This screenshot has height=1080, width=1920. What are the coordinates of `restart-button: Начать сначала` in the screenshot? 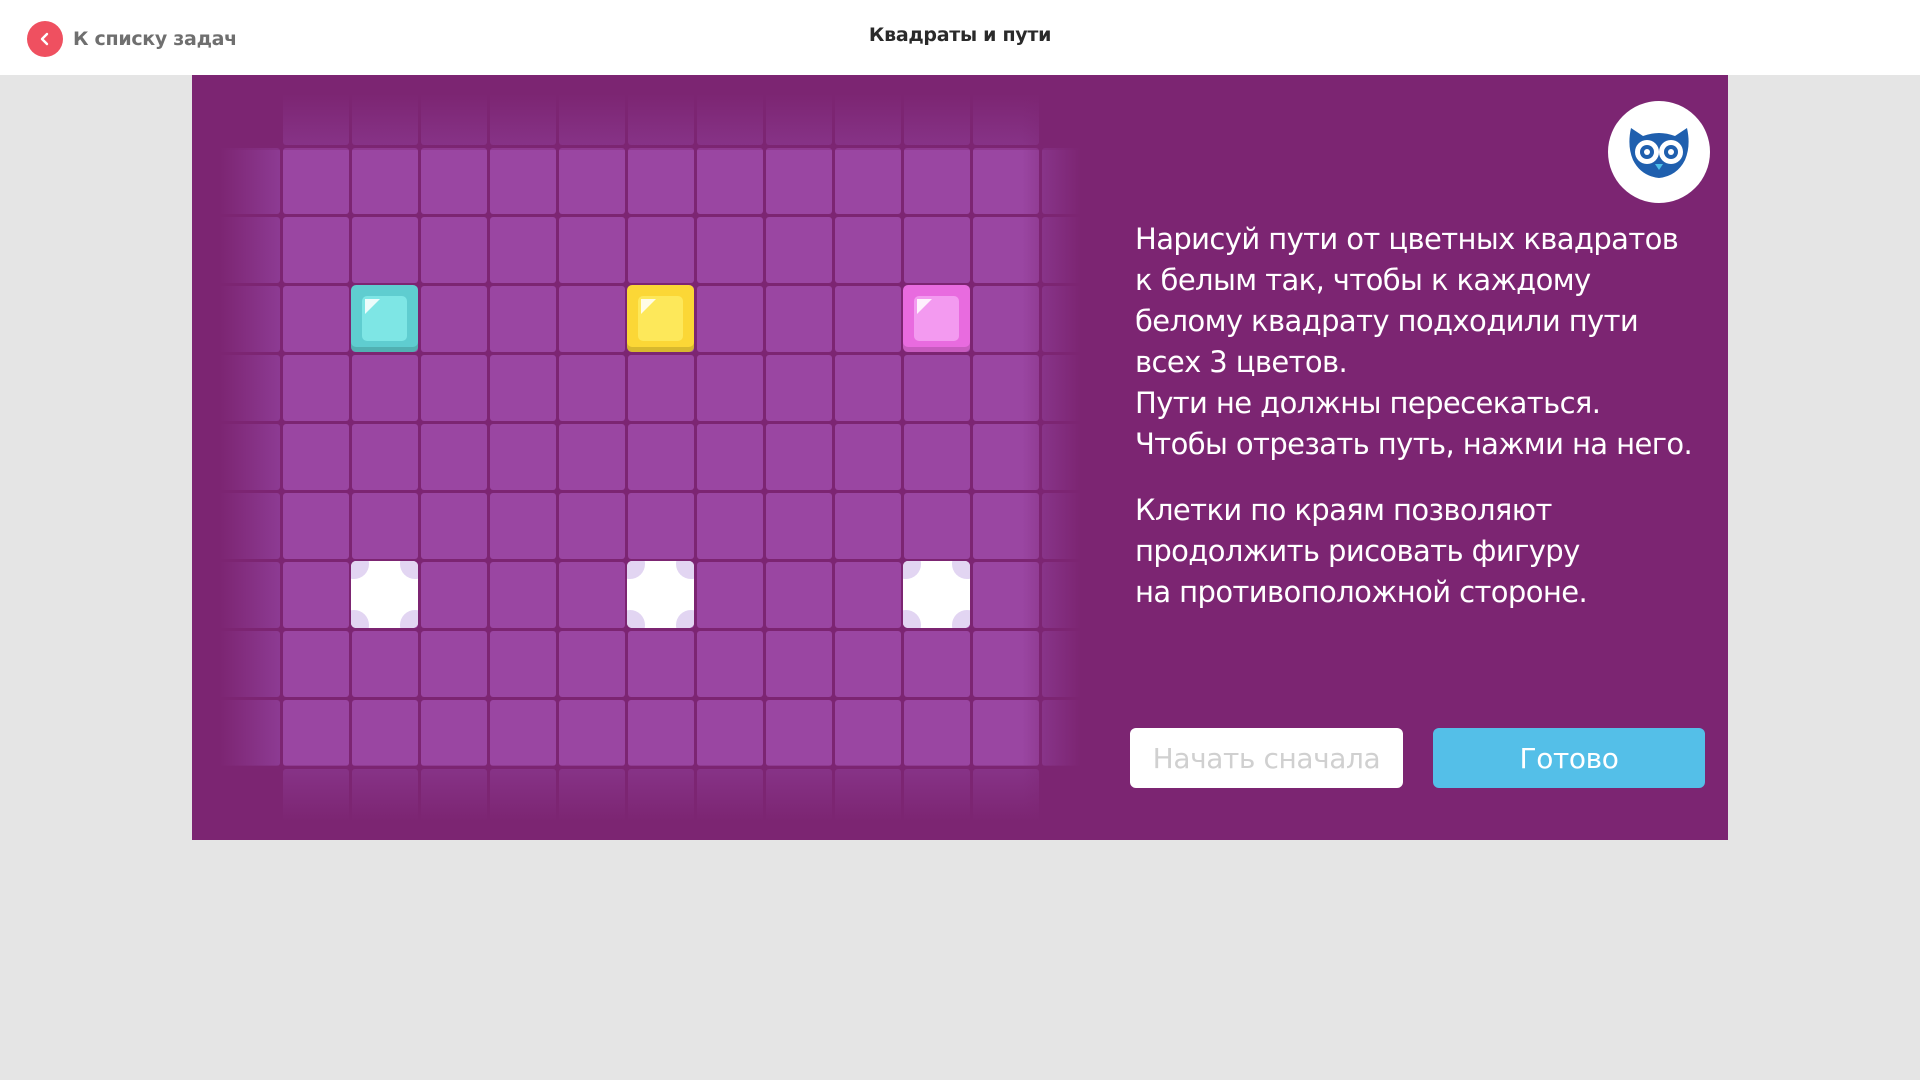 It's located at (1266, 758).